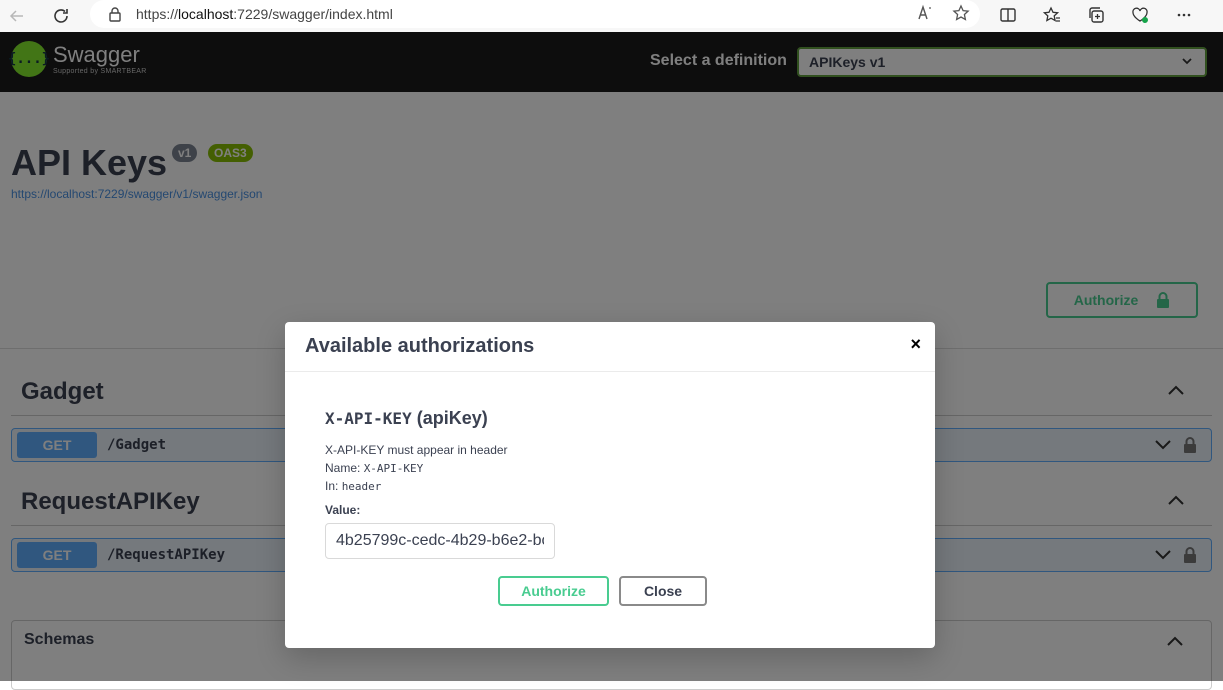  What do you see at coordinates (416, 450) in the screenshot?
I see `auth-description: X-API-KEY must appear in header` at bounding box center [416, 450].